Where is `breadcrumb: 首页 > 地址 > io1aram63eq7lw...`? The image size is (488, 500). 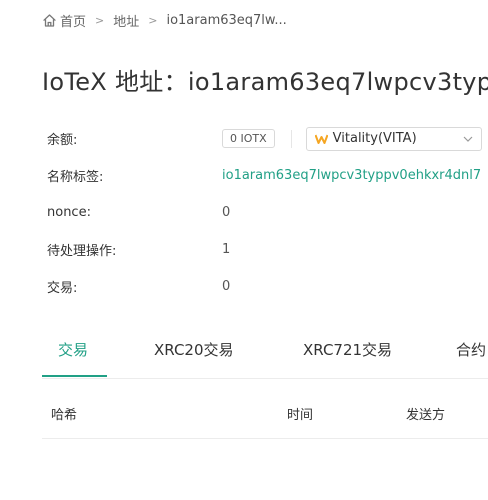 breadcrumb: 首页 > 地址 > io1aram63eq7lw... is located at coordinates (164, 20).